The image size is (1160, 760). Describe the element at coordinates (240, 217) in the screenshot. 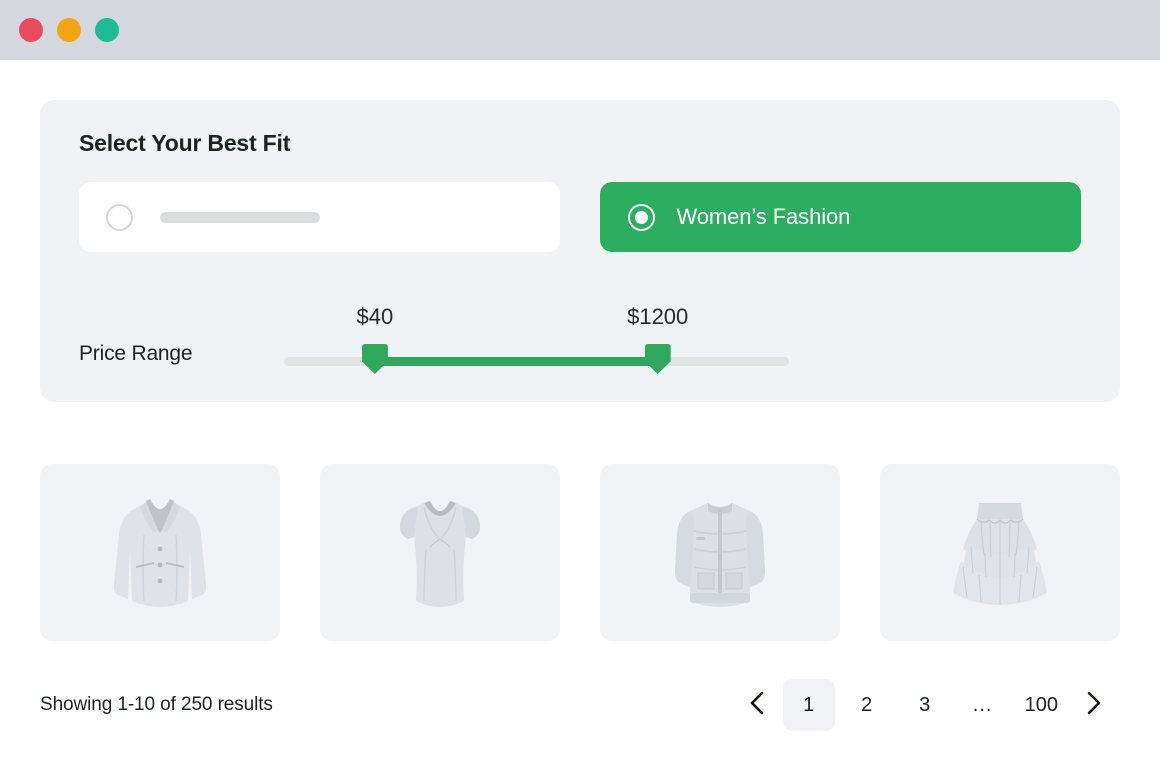

I see `option-placeholder-skeleton` at that location.